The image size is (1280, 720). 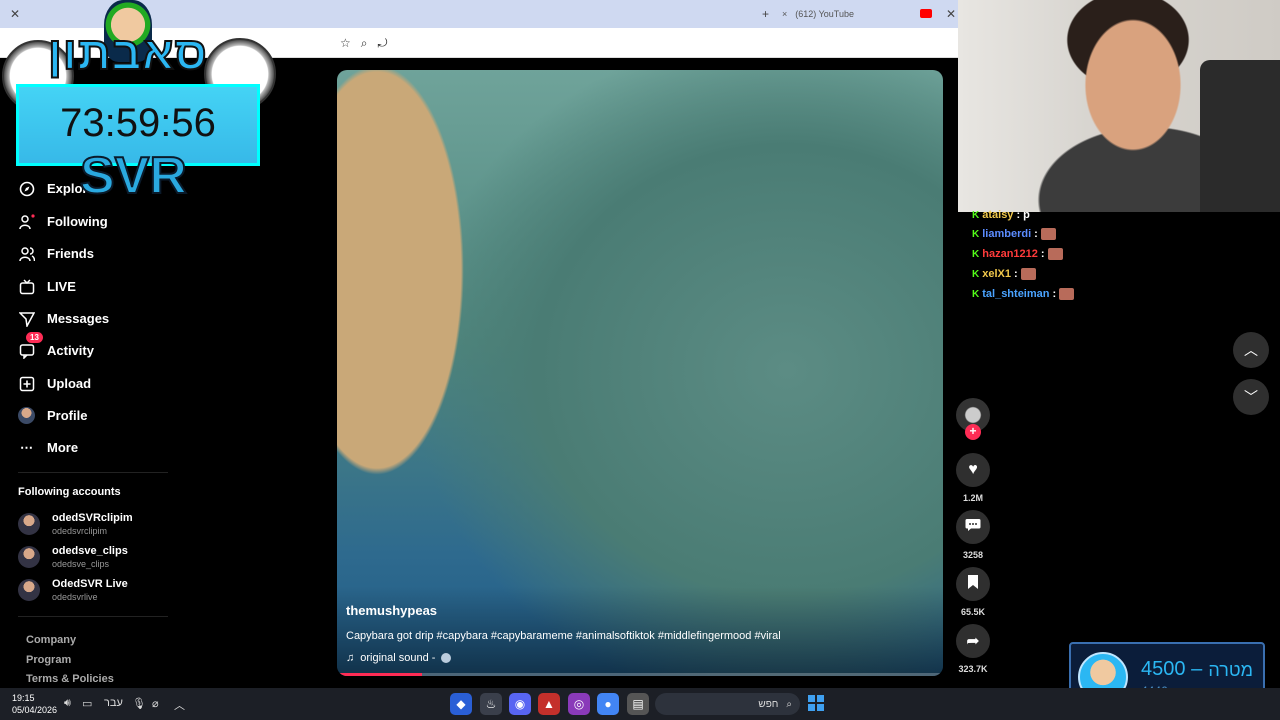 I want to click on comment-button, so click(x=973, y=527).